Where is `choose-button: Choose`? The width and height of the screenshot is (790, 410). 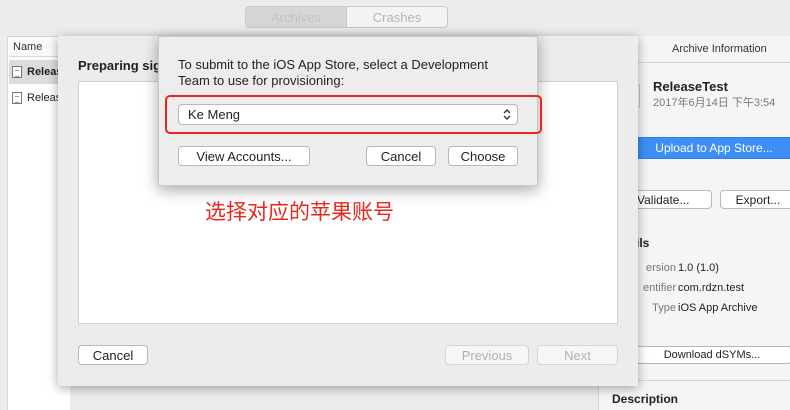
choose-button: Choose is located at coordinates (483, 156).